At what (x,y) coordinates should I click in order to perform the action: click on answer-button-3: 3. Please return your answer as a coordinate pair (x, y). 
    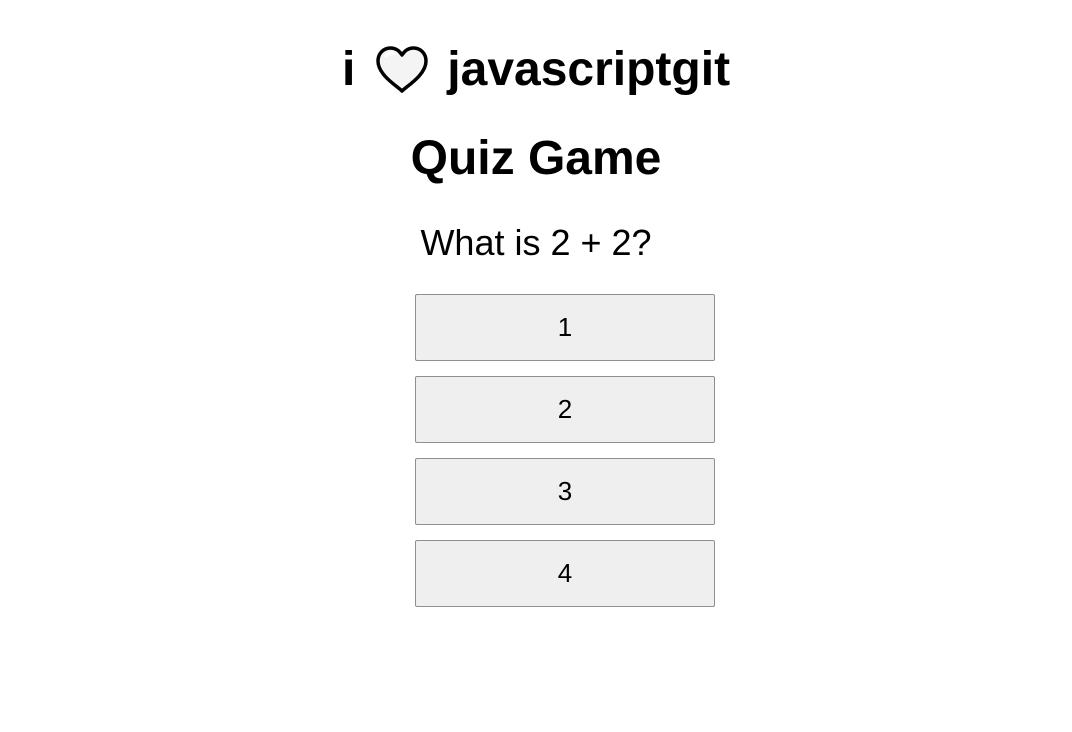
    Looking at the image, I should click on (565, 491).